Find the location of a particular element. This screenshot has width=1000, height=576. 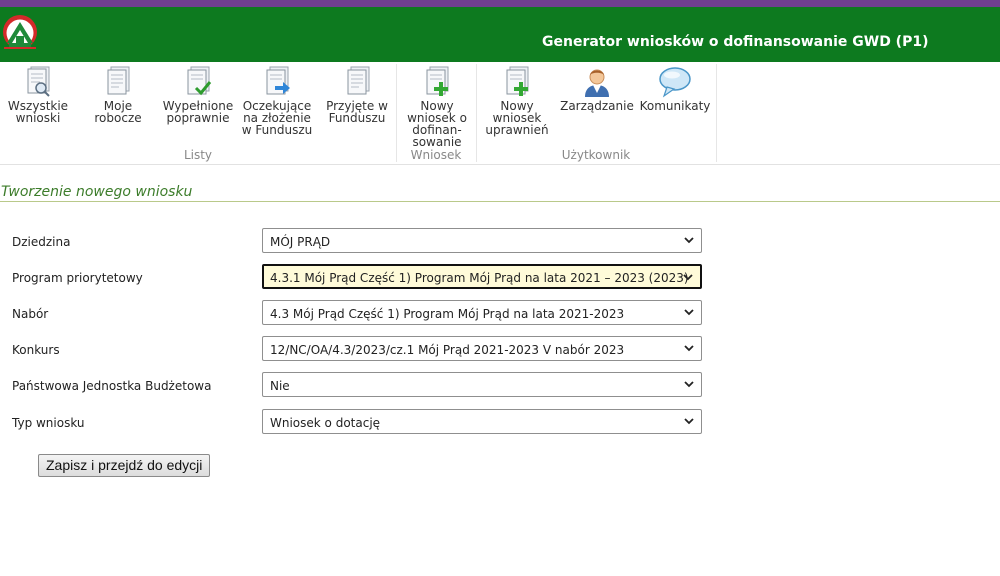

form-row-application-type: Typ wniosku Wniosek o dotację is located at coordinates (500, 422).